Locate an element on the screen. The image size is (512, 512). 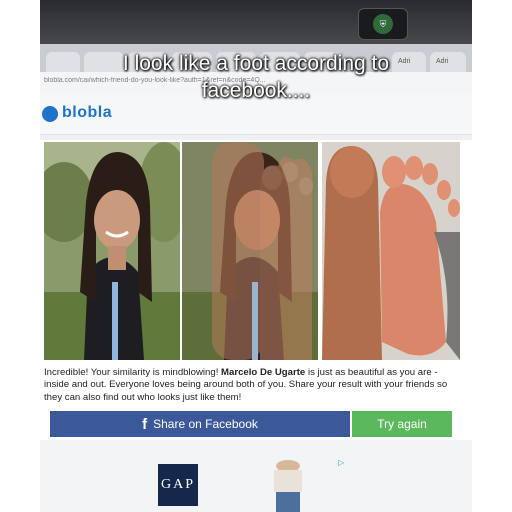
foot-photo is located at coordinates (391, 251).